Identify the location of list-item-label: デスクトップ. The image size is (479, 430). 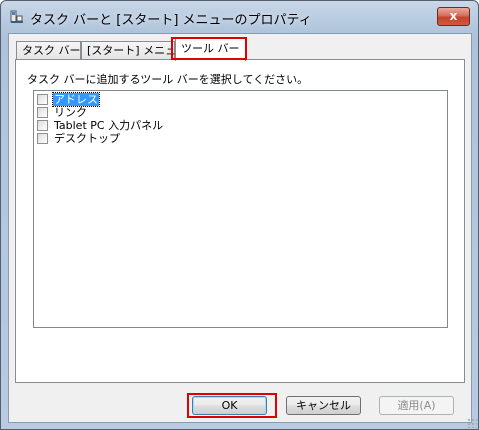
(87, 138).